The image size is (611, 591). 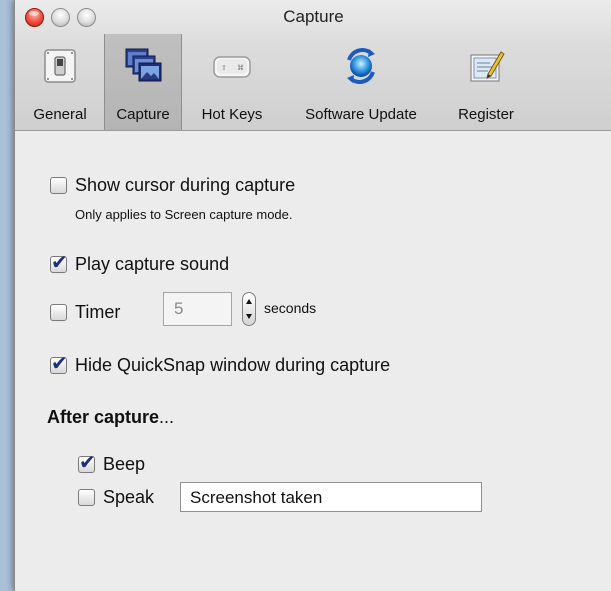 I want to click on tab-register: Register, so click(x=486, y=82).